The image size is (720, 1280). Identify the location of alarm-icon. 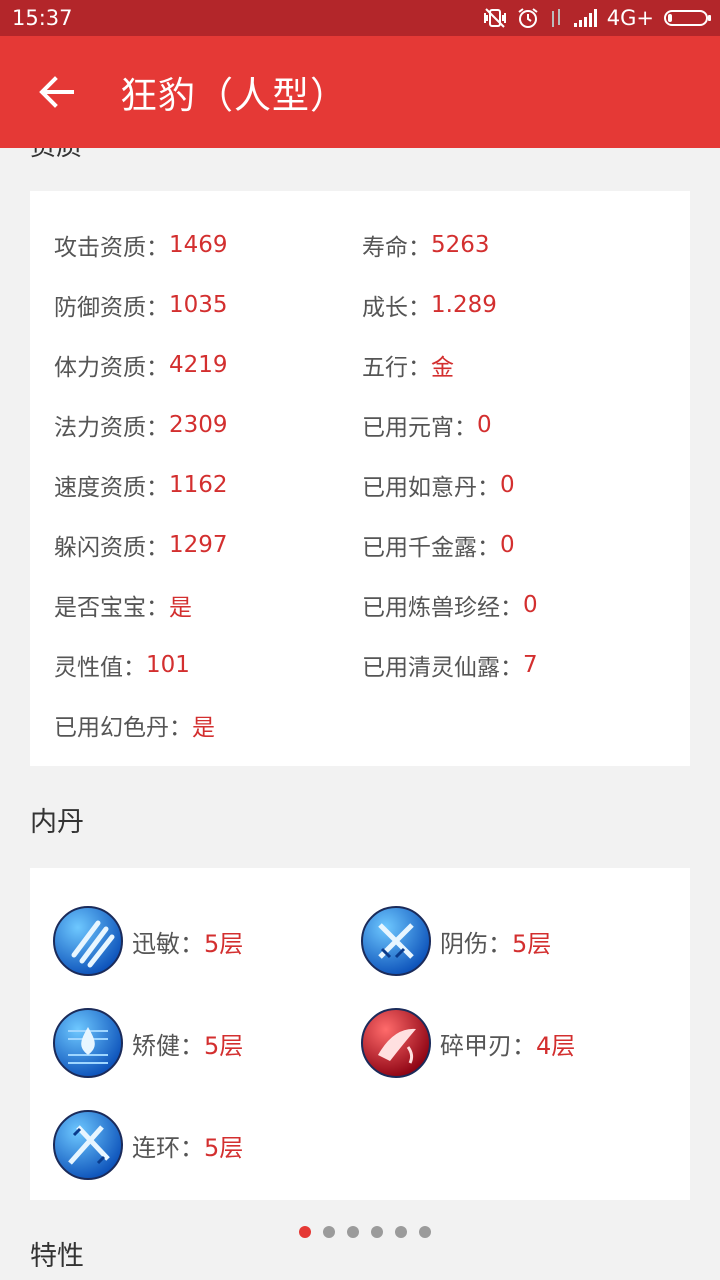
(528, 18).